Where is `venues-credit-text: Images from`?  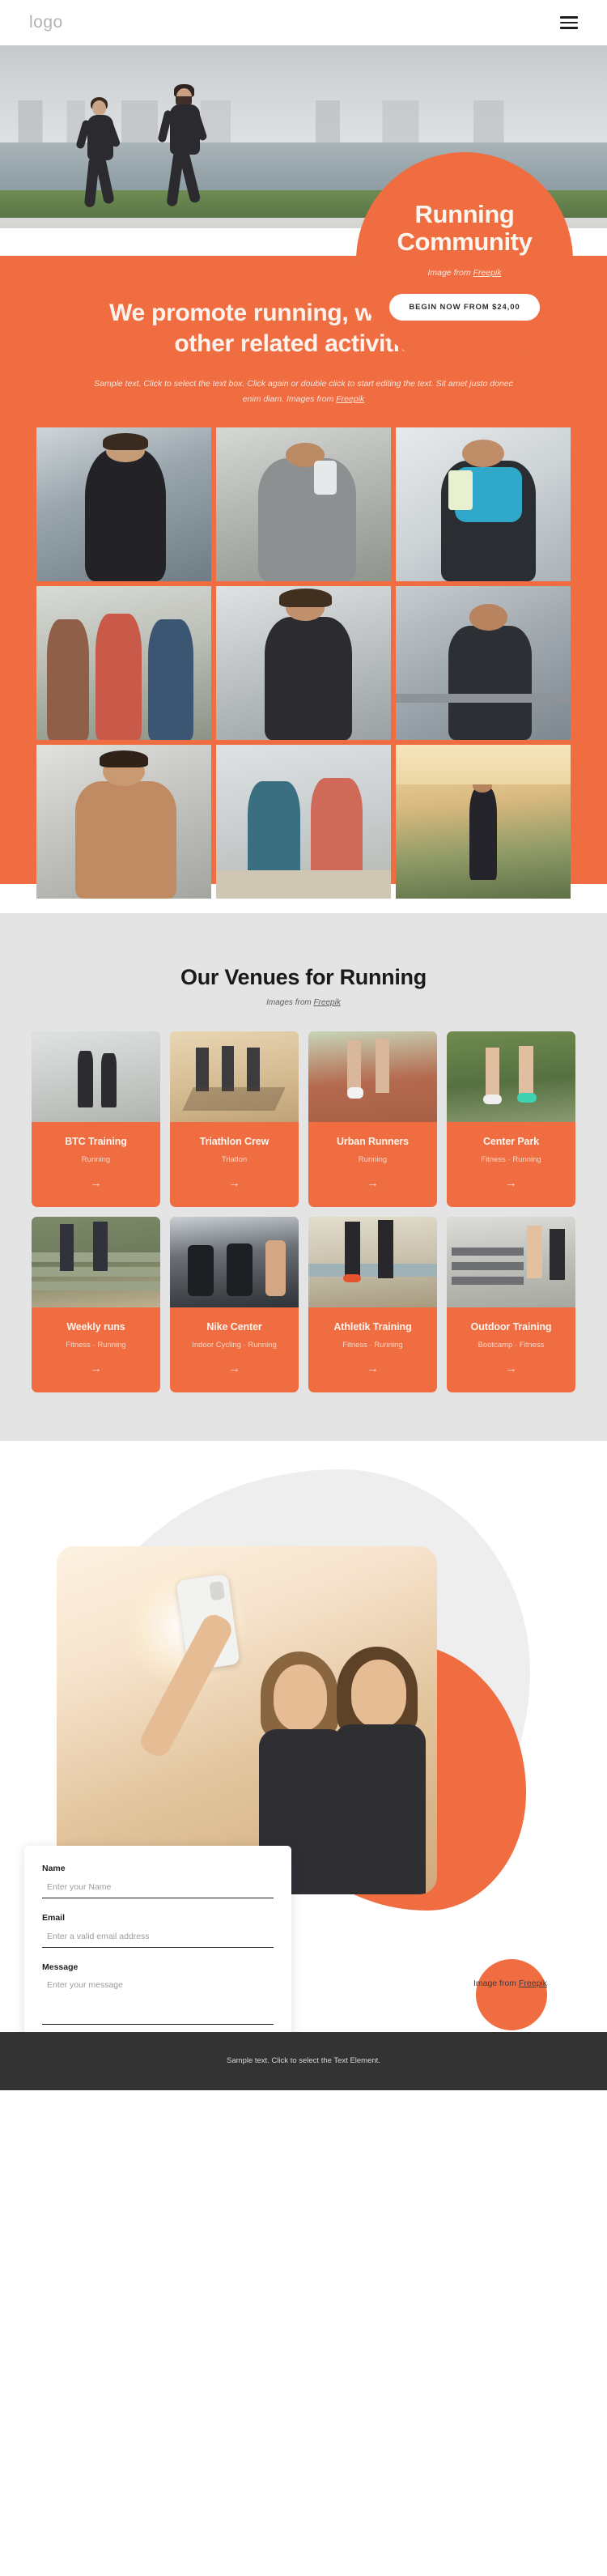
venues-credit-text: Images from is located at coordinates (290, 1002).